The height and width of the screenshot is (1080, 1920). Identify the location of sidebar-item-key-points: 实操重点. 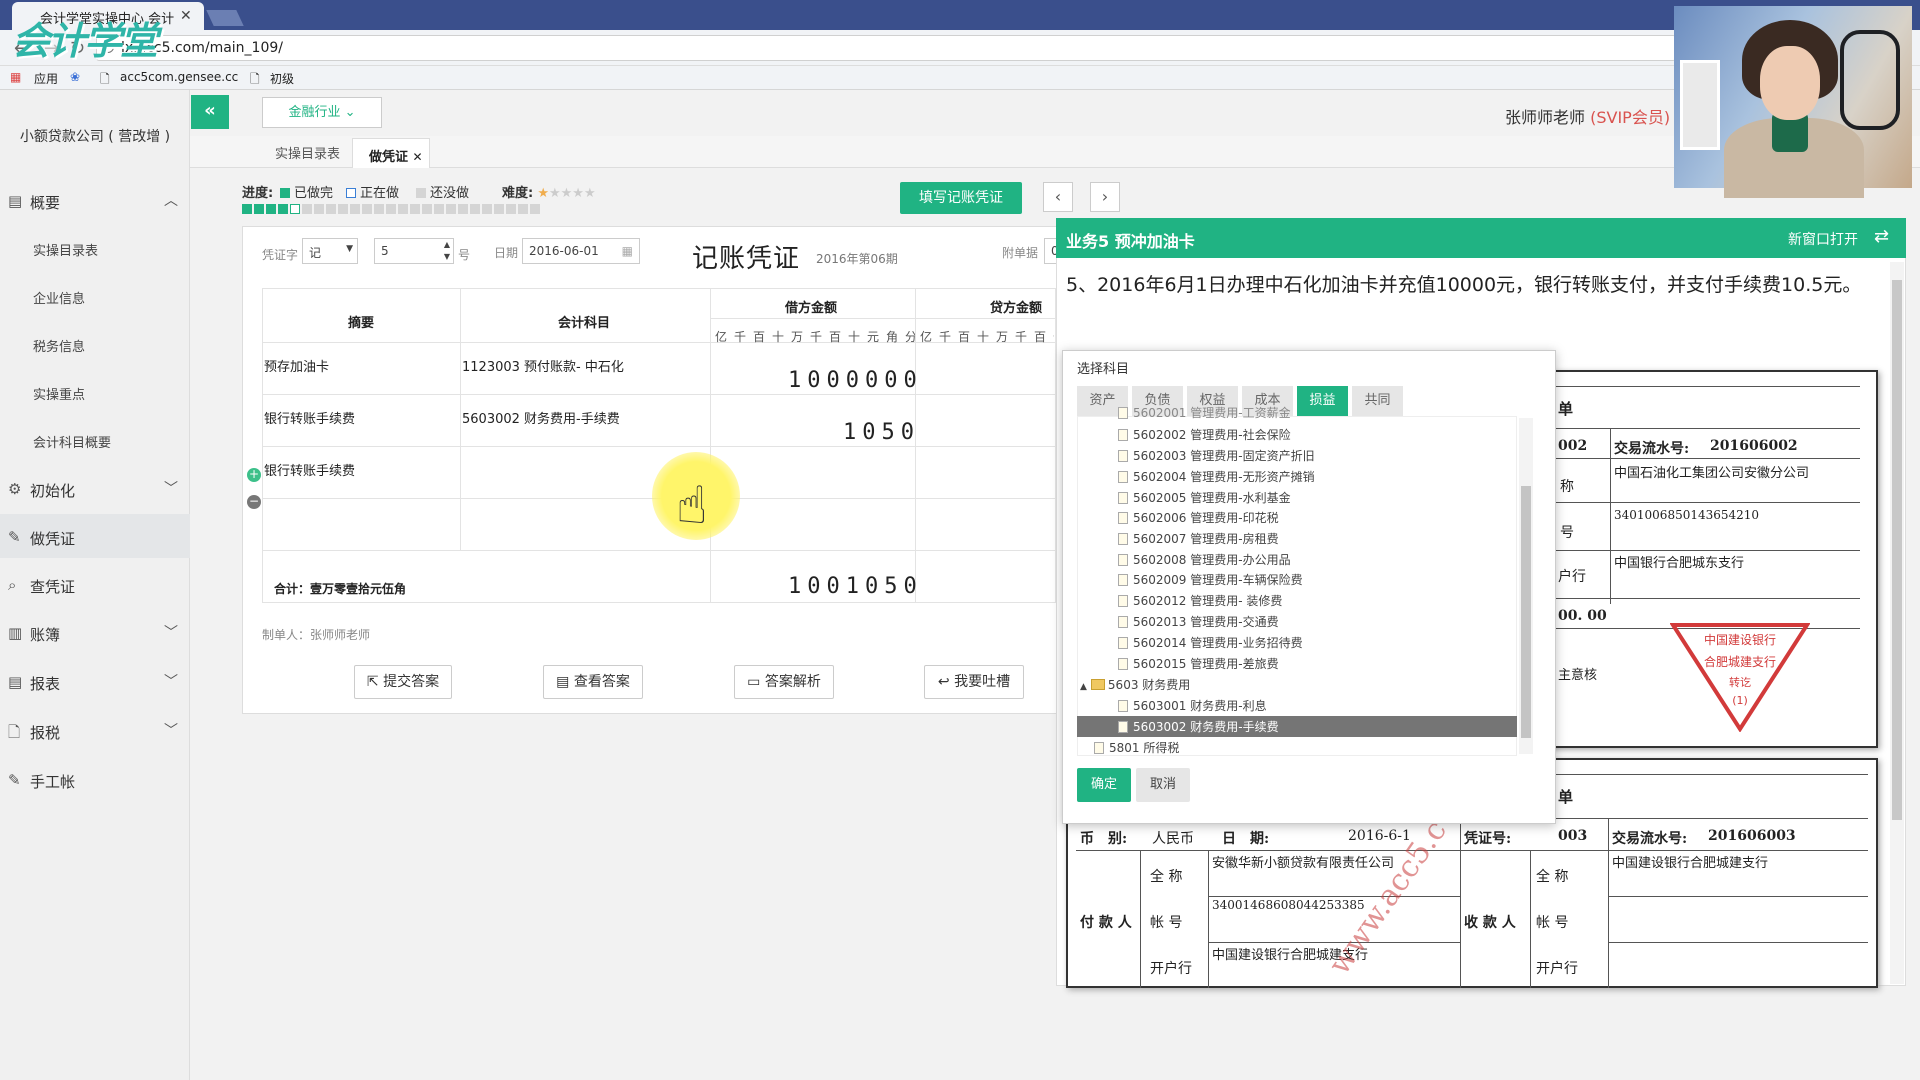
(95, 392).